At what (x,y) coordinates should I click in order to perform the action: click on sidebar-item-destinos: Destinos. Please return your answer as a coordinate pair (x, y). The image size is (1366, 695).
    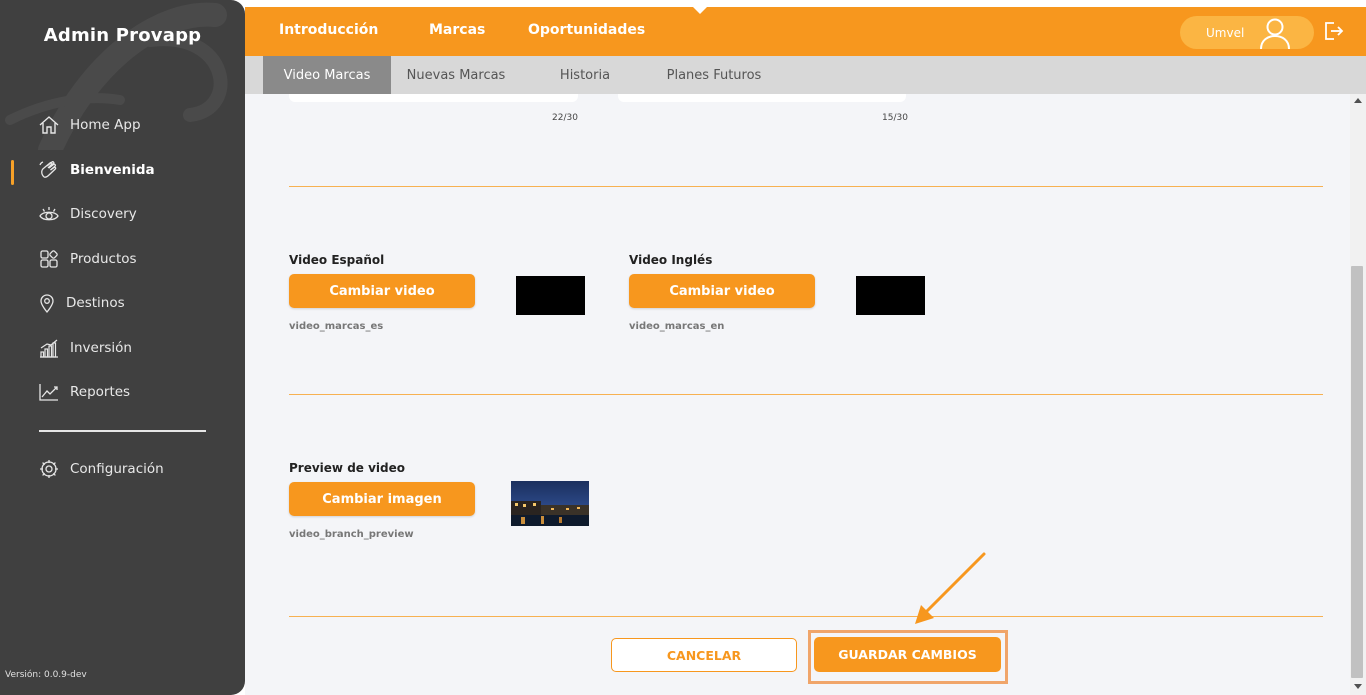
    Looking at the image, I should click on (81, 303).